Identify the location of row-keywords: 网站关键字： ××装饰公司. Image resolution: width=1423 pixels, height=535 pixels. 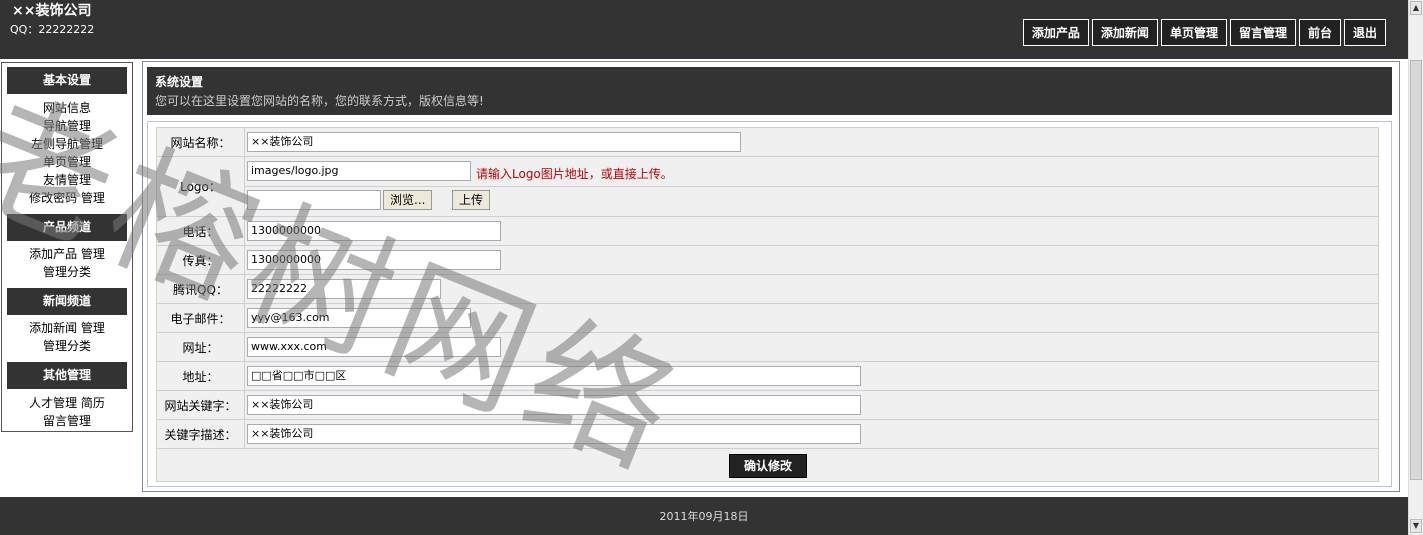
(767, 405).